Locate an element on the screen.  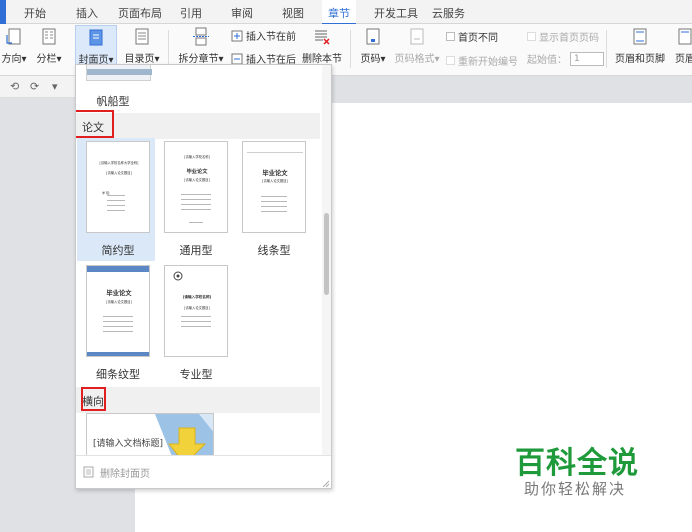
highlight-box-landscape is located at coordinates (93, 399).